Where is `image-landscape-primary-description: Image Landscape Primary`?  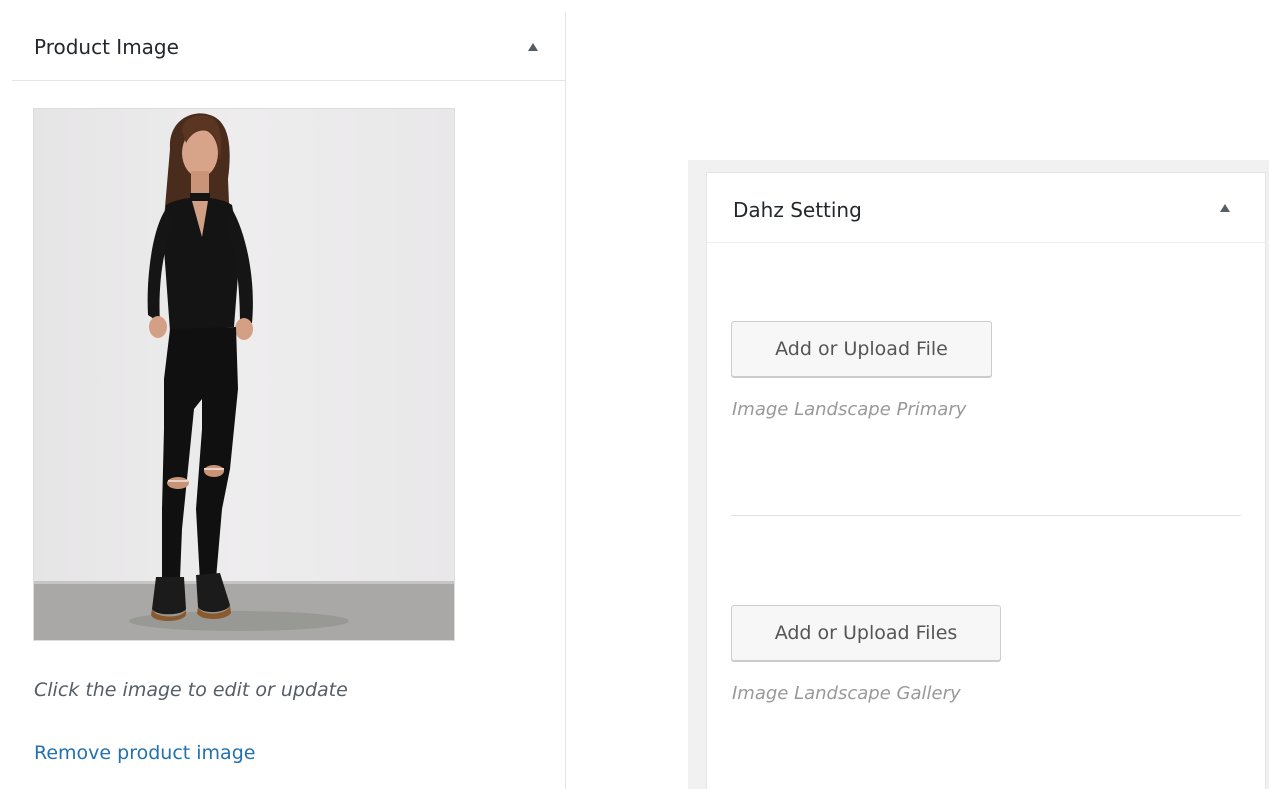
image-landscape-primary-description: Image Landscape Primary is located at coordinates (849, 409).